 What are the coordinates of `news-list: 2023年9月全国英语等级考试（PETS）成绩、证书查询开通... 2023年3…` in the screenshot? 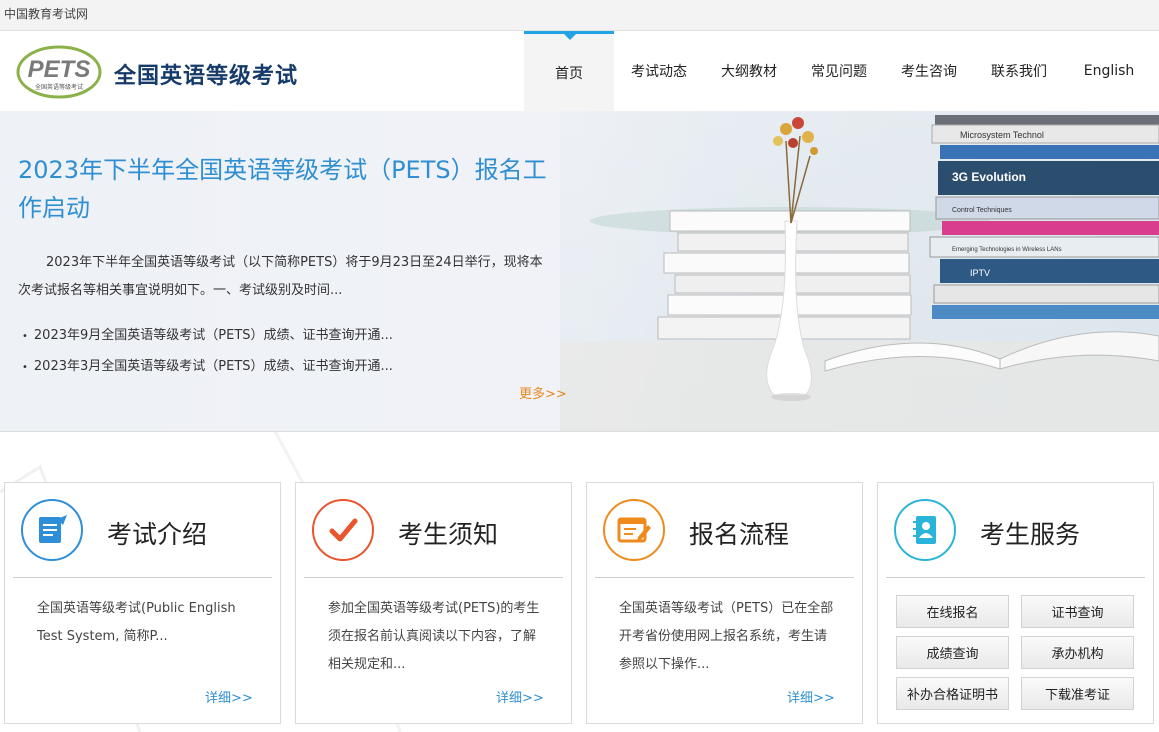 It's located at (207, 352).